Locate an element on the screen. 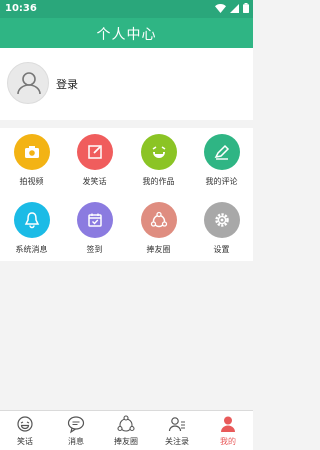 This screenshot has width=320, height=450. menu-item-shoot-video: 拍视频 is located at coordinates (31, 160).